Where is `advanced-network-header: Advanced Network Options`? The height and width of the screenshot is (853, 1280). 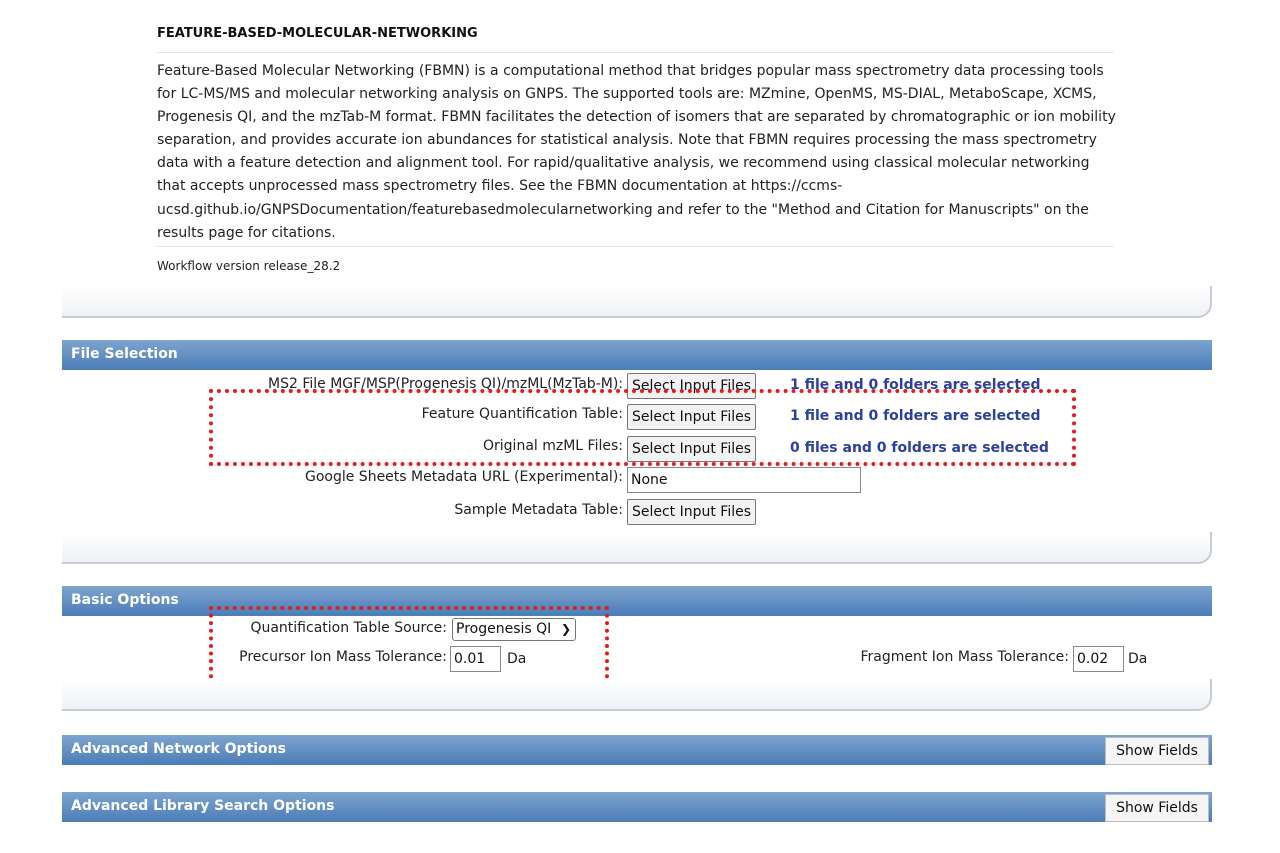 advanced-network-header: Advanced Network Options is located at coordinates (637, 750).